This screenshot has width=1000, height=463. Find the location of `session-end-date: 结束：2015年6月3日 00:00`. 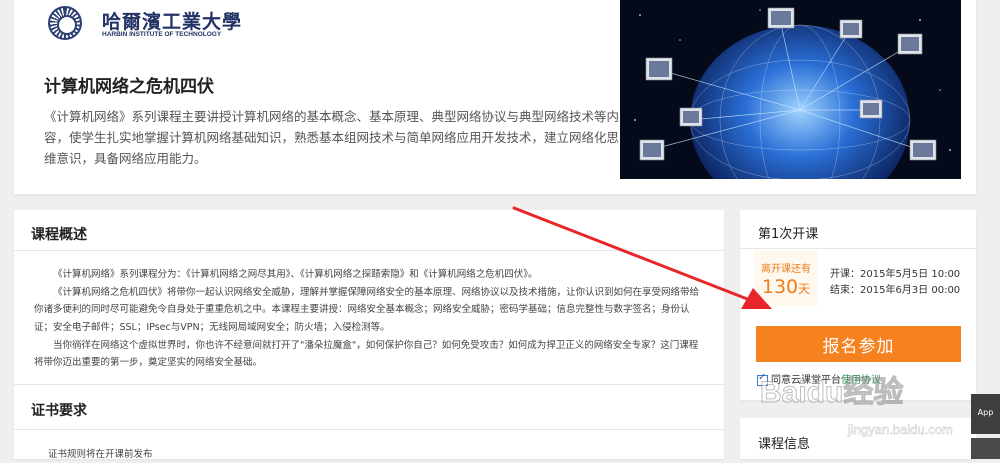

session-end-date: 结束：2015年6月3日 00:00 is located at coordinates (895, 290).